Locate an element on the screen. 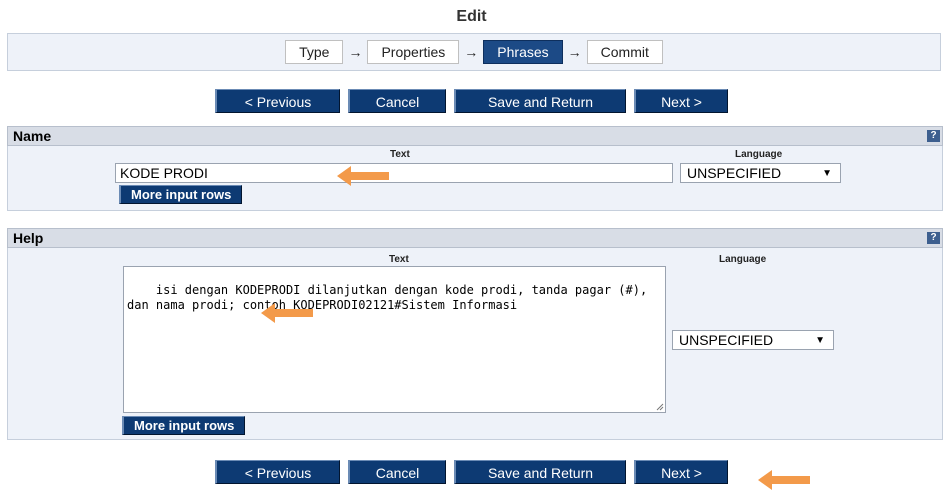 The height and width of the screenshot is (490, 943). name-section-title: Name is located at coordinates (32, 136).